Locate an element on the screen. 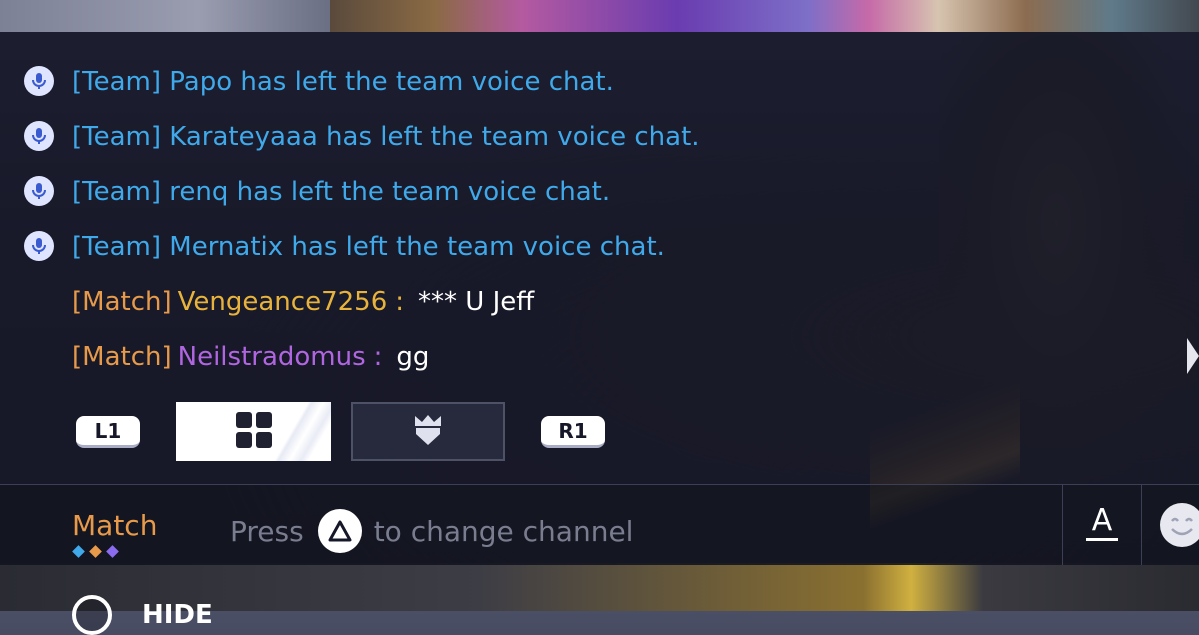 The width and height of the screenshot is (1199, 635). grid-icon is located at coordinates (254, 432).